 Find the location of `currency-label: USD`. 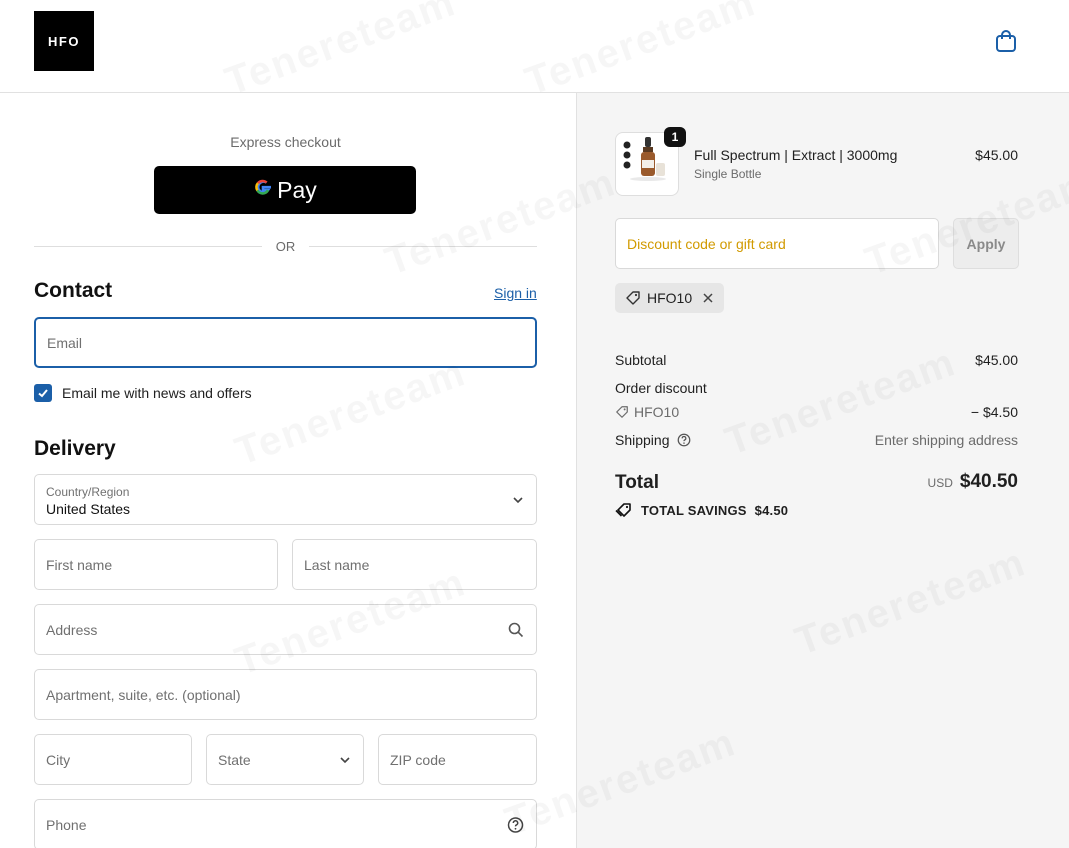

currency-label: USD is located at coordinates (940, 483).